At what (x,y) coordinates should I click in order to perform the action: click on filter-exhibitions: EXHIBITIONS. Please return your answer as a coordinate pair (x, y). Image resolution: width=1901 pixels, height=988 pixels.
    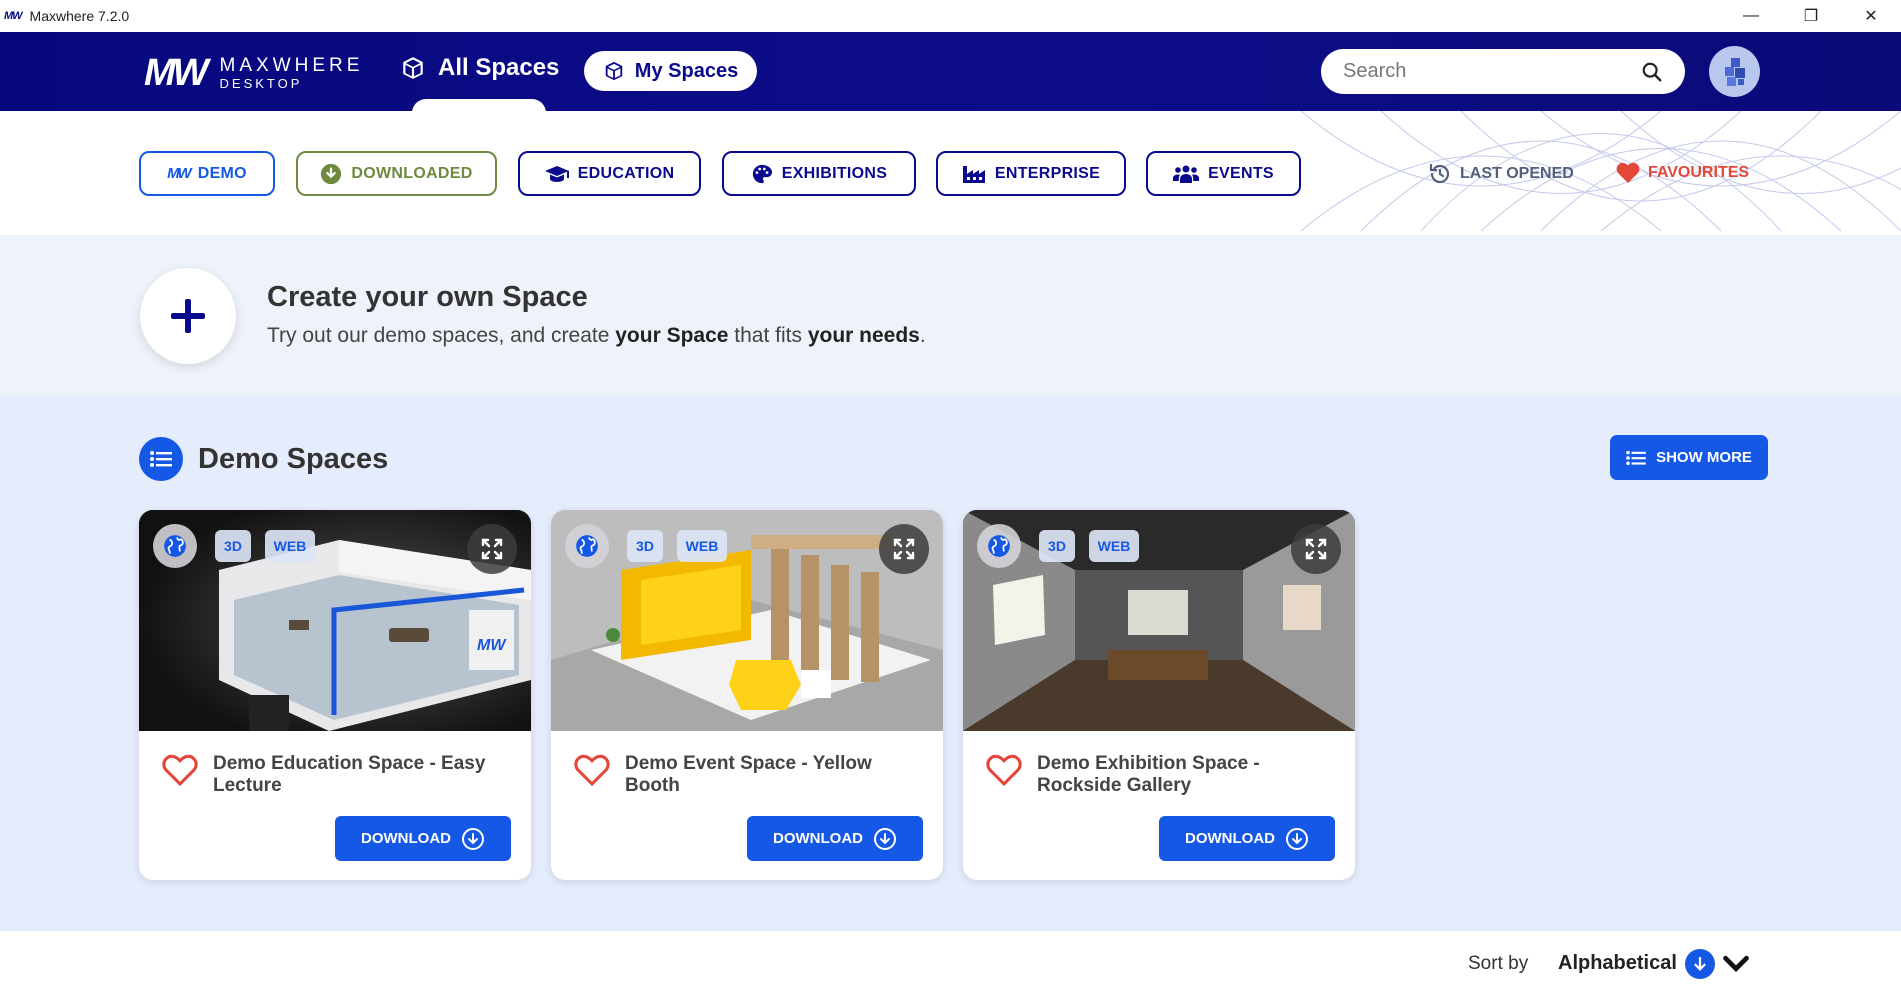
    Looking at the image, I should click on (819, 173).